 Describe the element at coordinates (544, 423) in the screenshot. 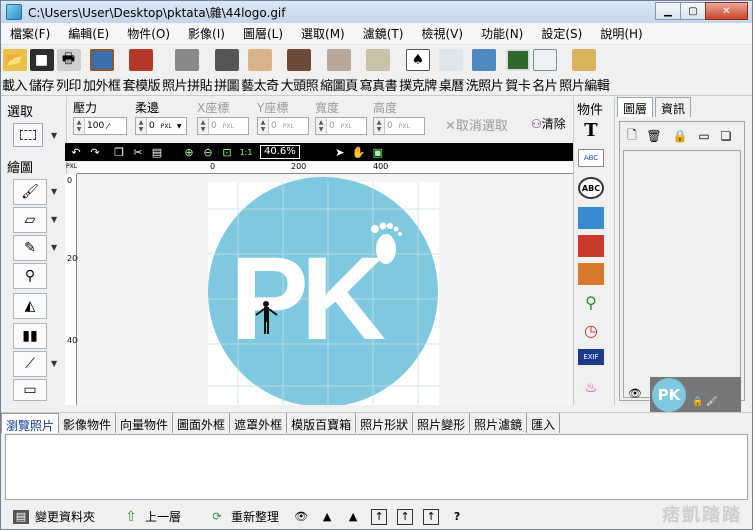

I see `tab-import: 匯入` at that location.